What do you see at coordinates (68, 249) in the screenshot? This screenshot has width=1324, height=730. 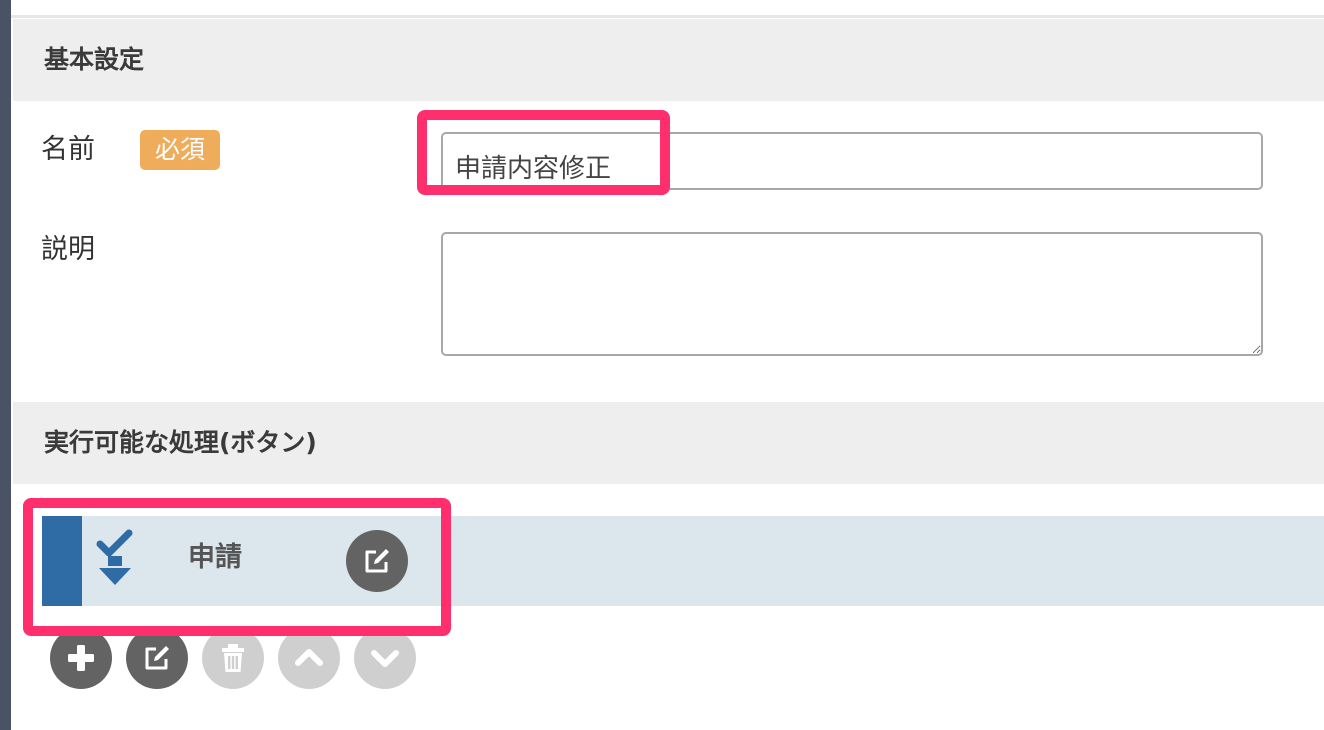 I see `description-label: 説明` at bounding box center [68, 249].